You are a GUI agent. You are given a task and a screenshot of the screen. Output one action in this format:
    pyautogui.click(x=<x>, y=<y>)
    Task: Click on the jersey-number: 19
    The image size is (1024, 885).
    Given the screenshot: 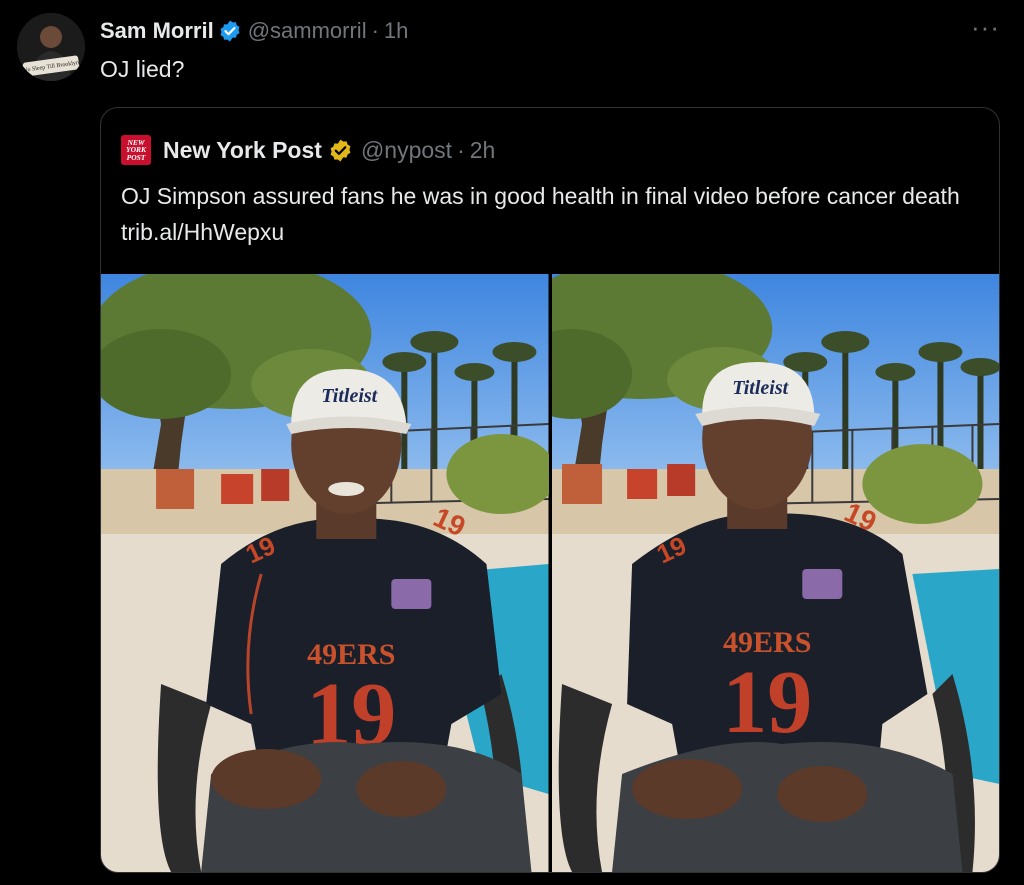 What is the action you would take?
    pyautogui.click(x=767, y=702)
    